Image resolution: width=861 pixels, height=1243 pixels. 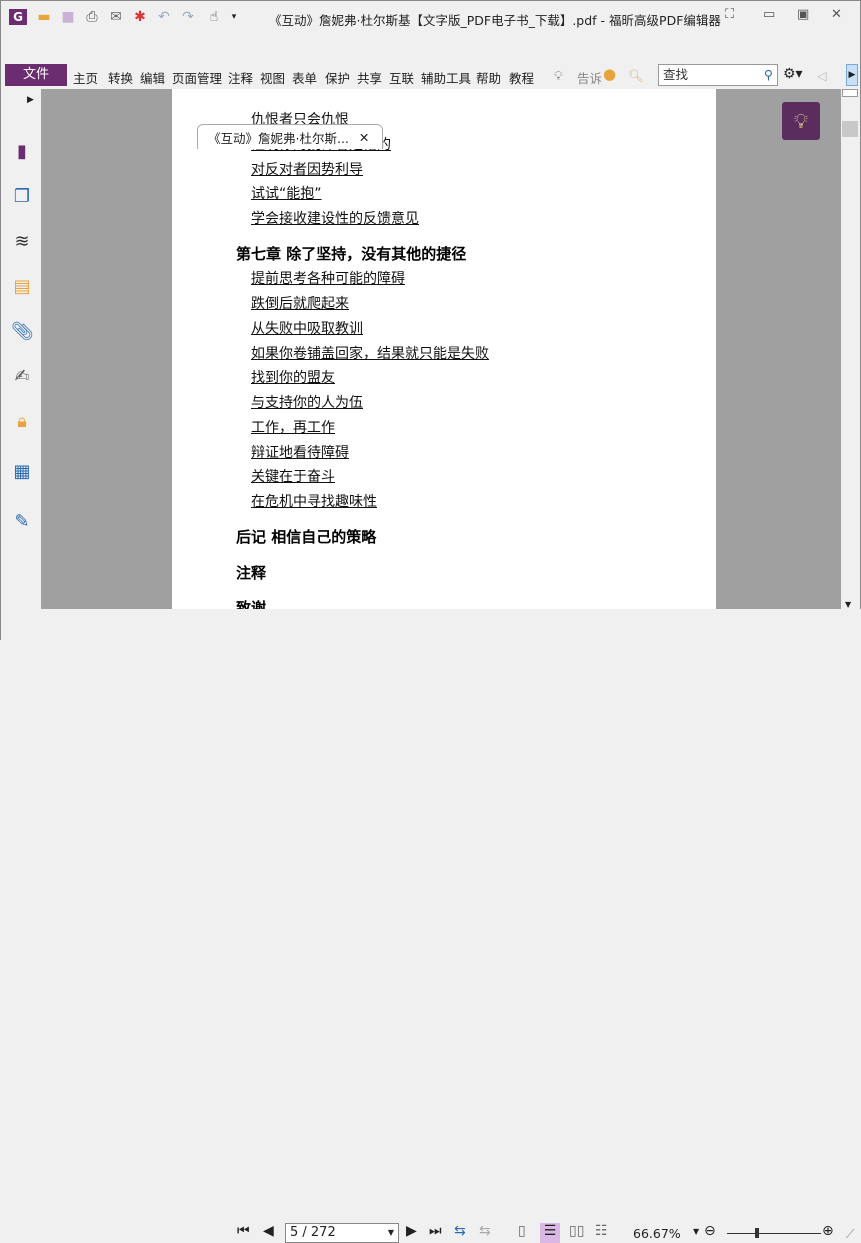 I want to click on new-document-icon: ✱, so click(x=140, y=17).